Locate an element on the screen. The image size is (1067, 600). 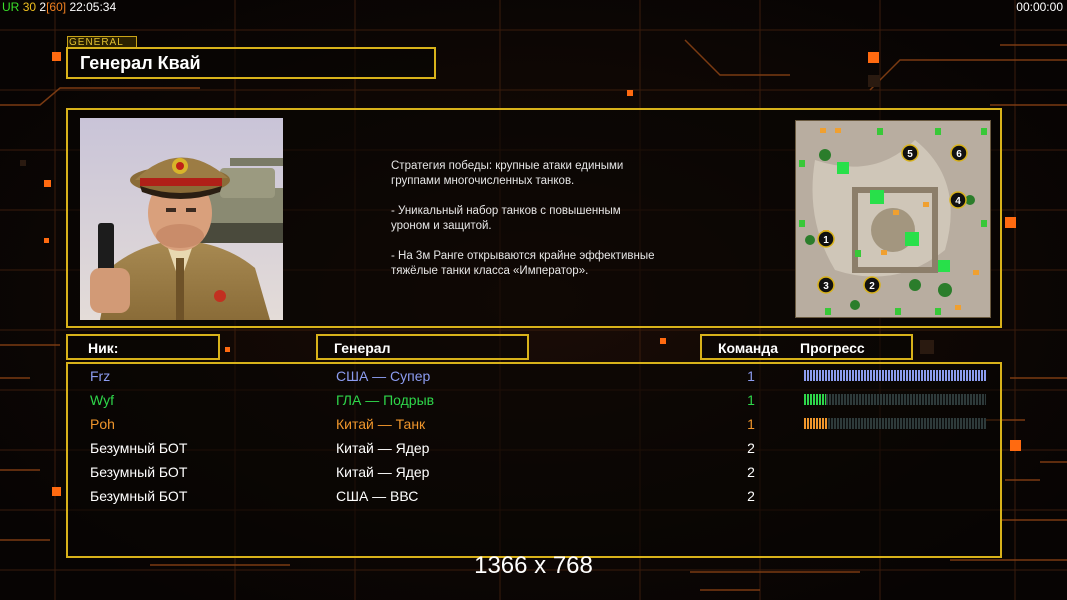
hud-ur-label: UR is located at coordinates (11, 7).